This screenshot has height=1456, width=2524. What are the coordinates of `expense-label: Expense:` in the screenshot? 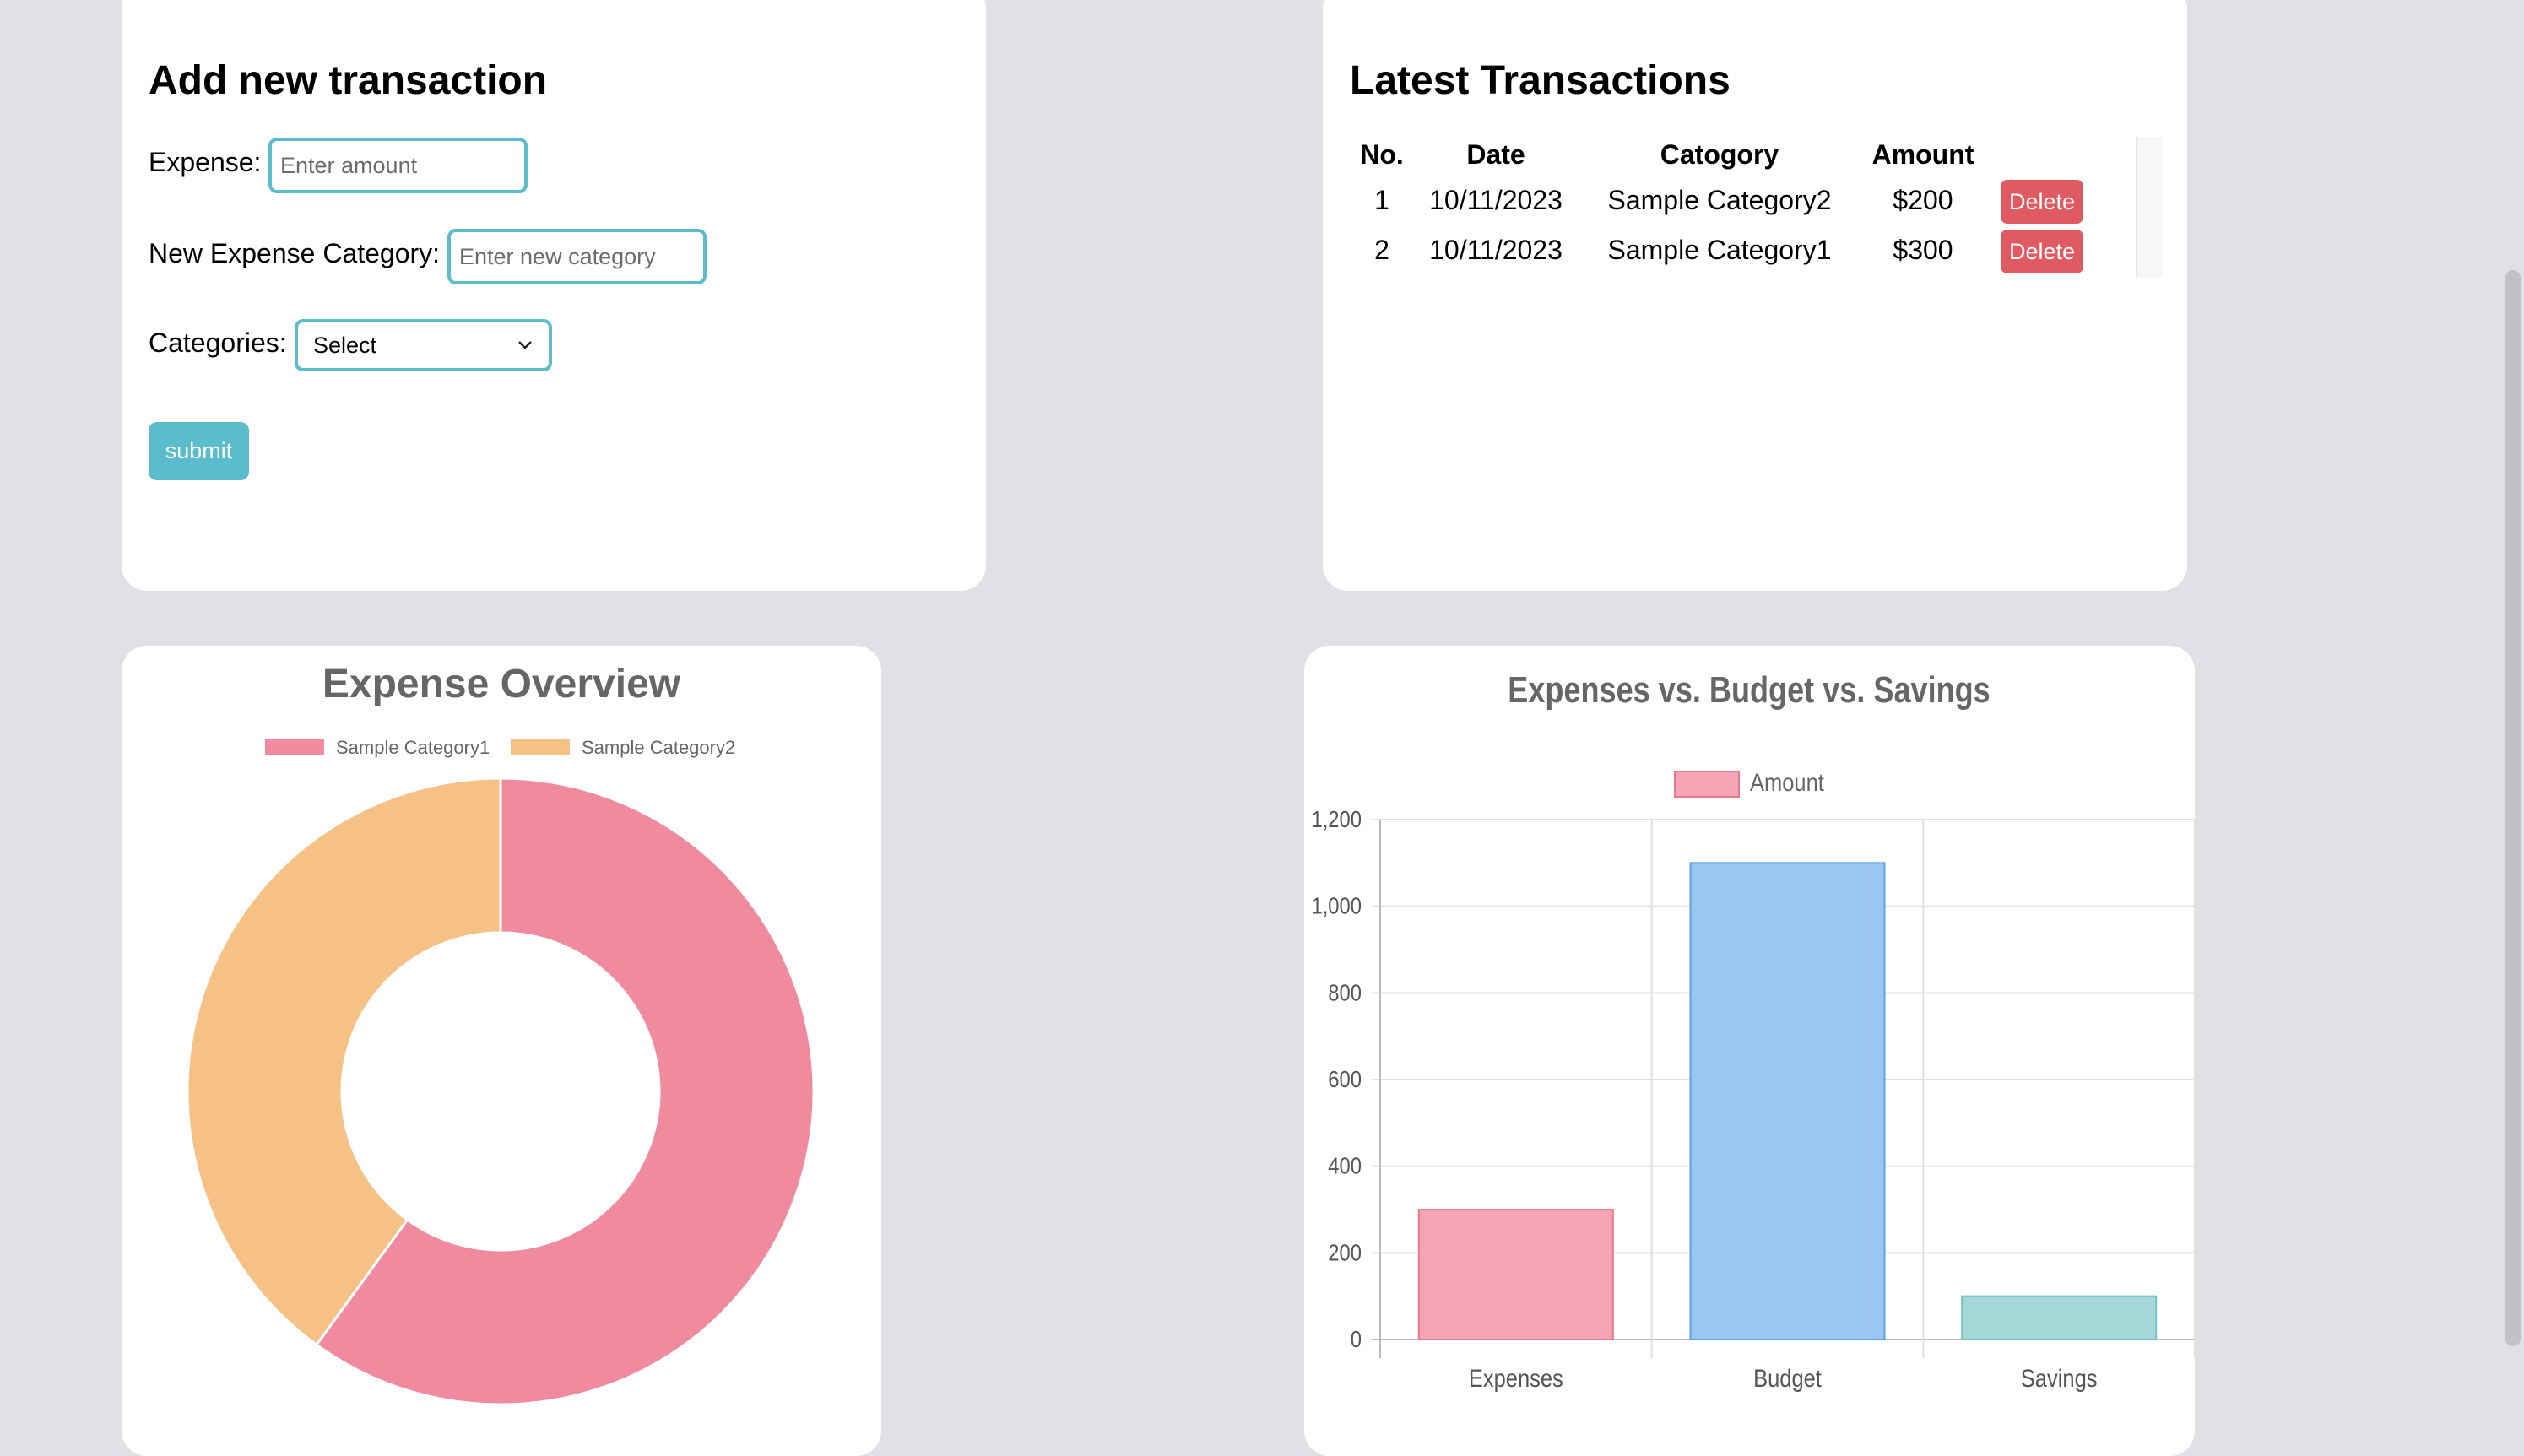 It's located at (206, 162).